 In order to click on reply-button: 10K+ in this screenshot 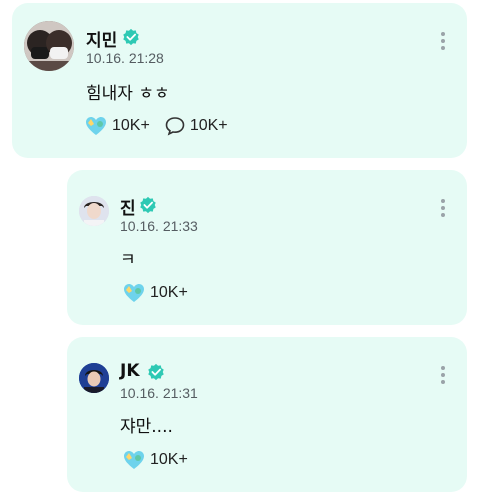, I will do `click(196, 126)`.